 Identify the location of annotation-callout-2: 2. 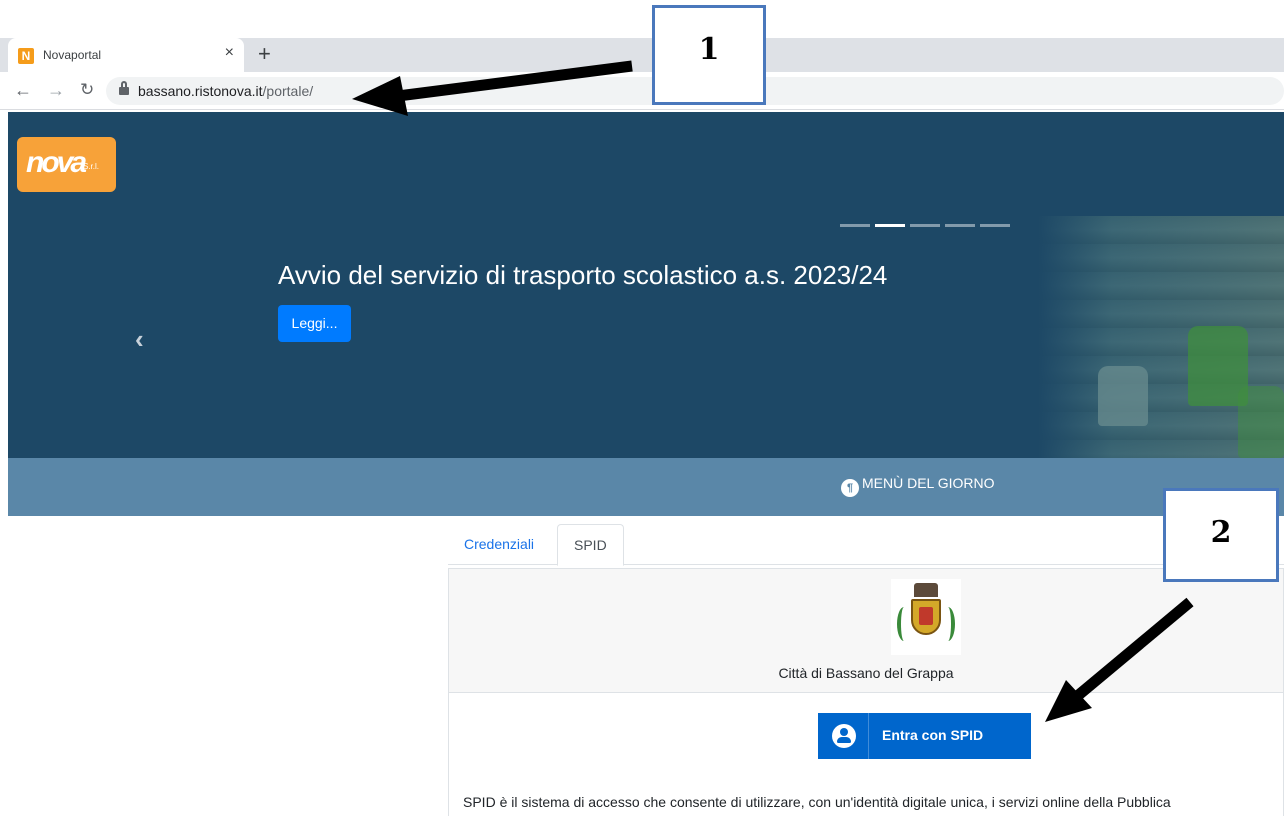
(1221, 535).